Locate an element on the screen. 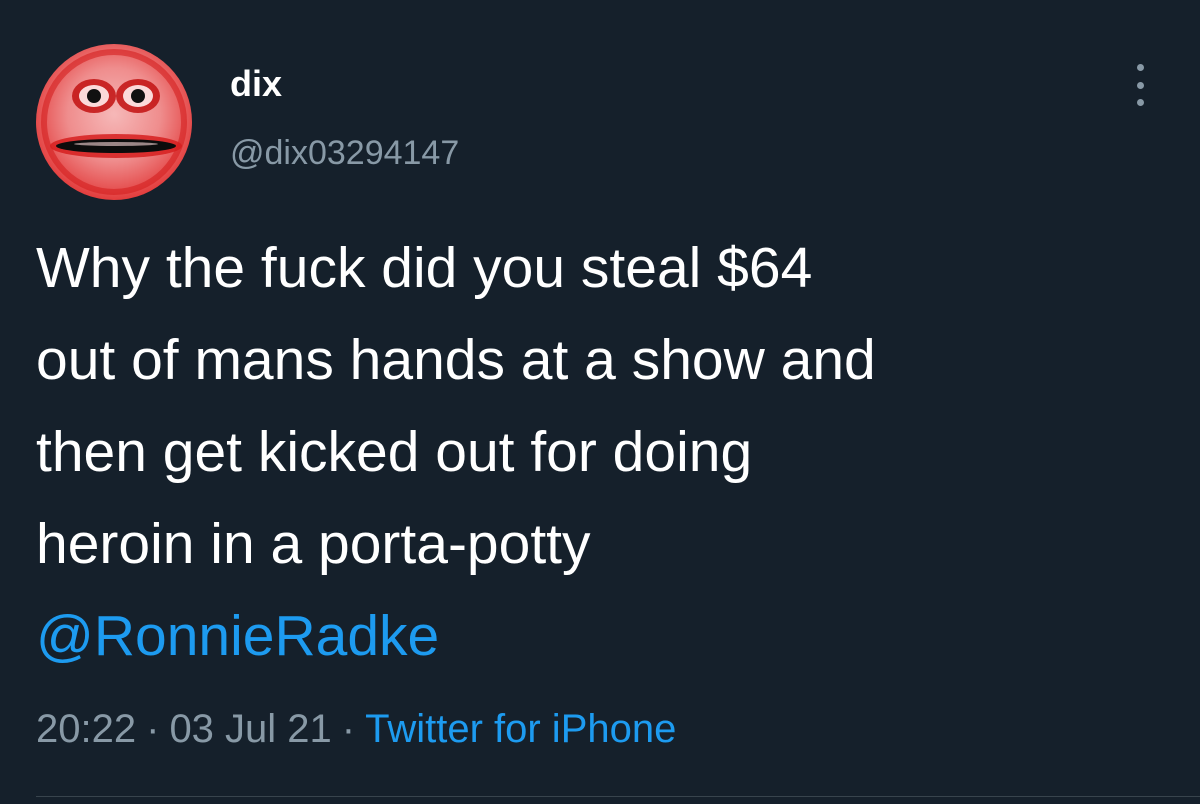 Image resolution: width=1200 pixels, height=804 pixels. more-options-button is located at coordinates (1140, 85).